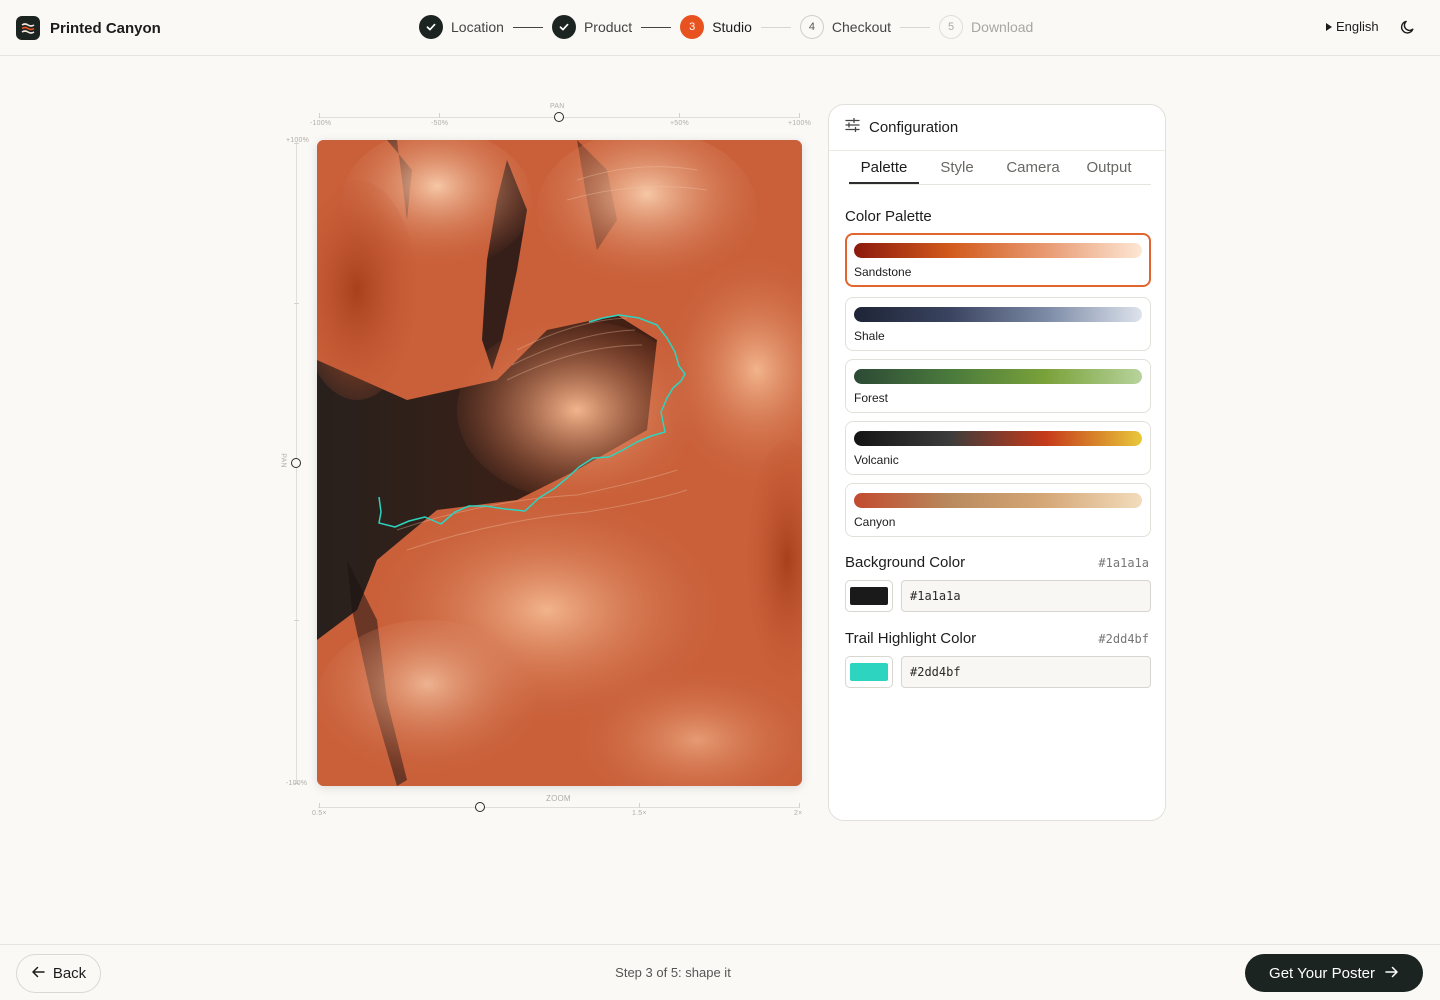  I want to click on pan-top-label: PAN, so click(557, 106).